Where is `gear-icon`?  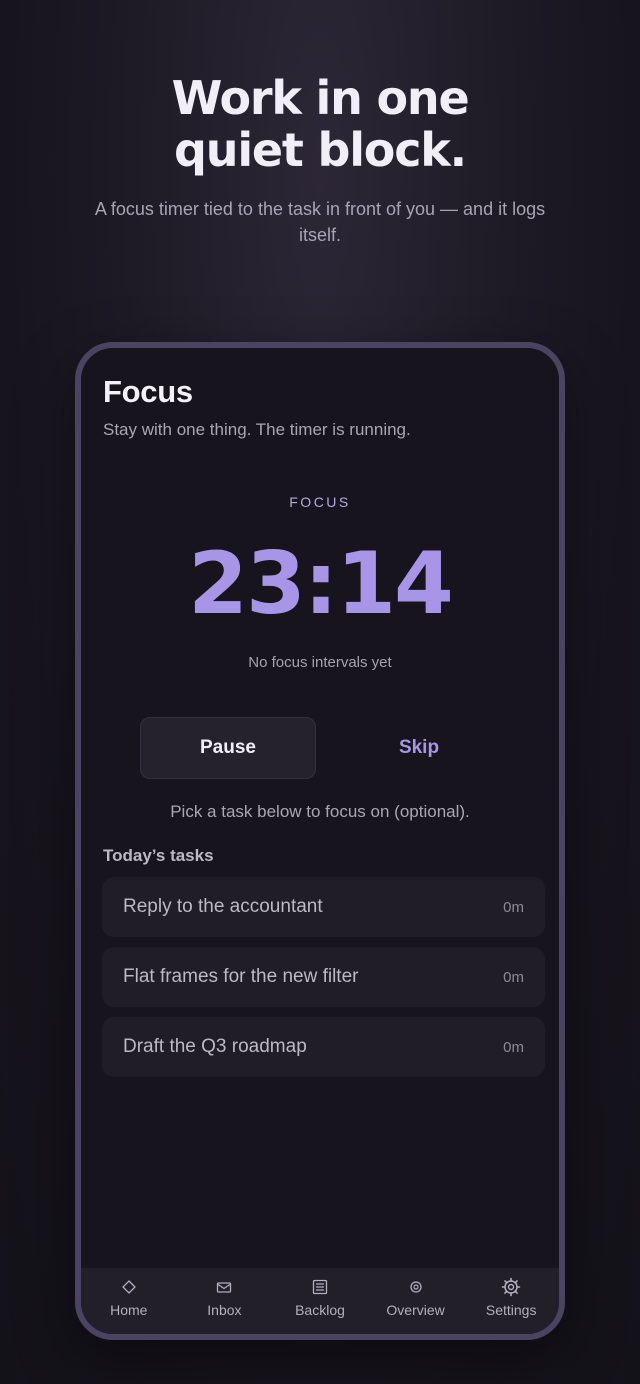
gear-icon is located at coordinates (511, 1287).